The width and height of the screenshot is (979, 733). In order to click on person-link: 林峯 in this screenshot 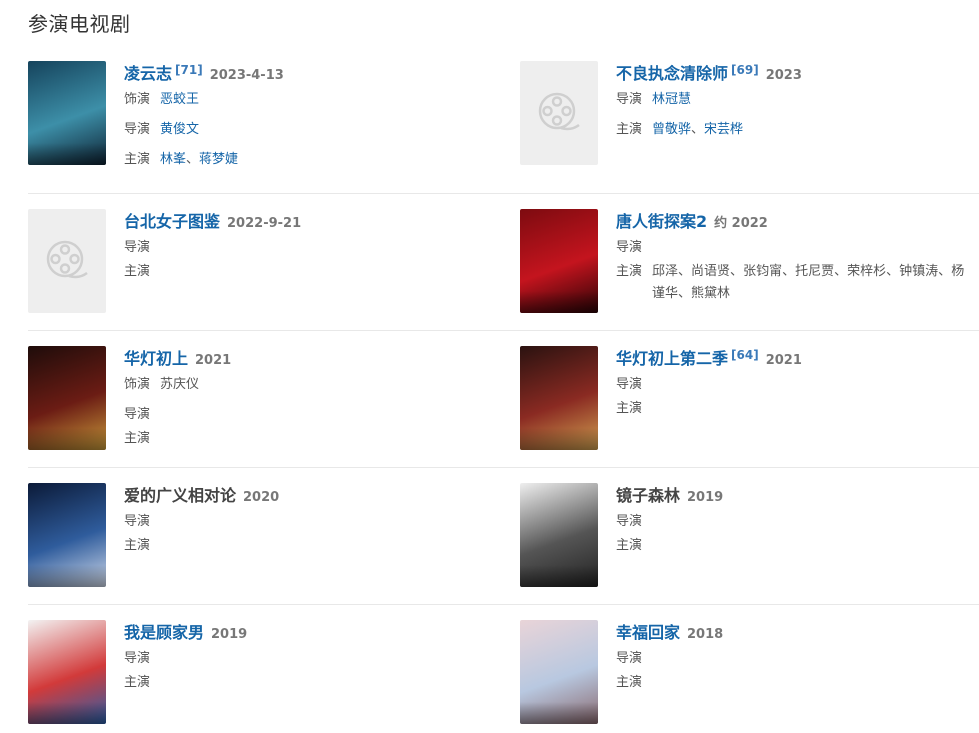, I will do `click(173, 159)`.